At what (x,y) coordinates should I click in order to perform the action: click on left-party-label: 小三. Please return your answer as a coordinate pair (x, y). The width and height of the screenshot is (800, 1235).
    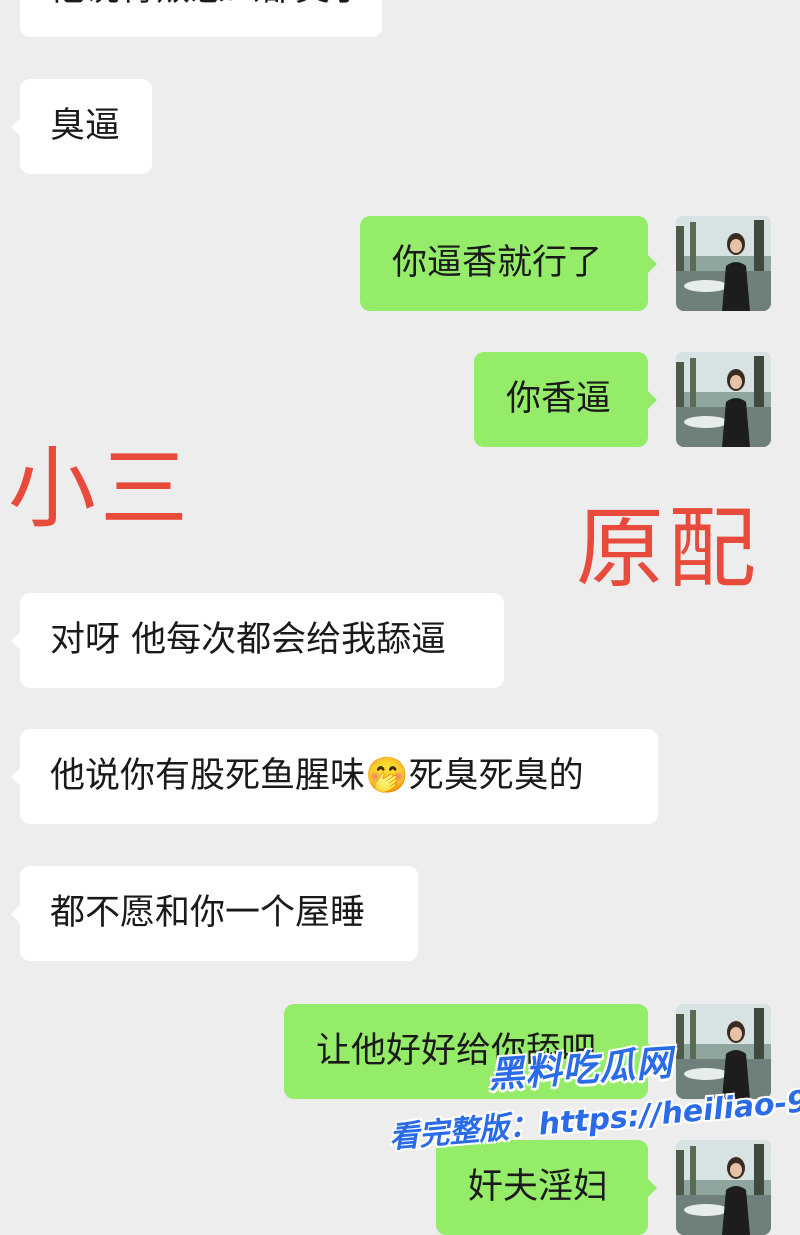
    Looking at the image, I should click on (100, 488).